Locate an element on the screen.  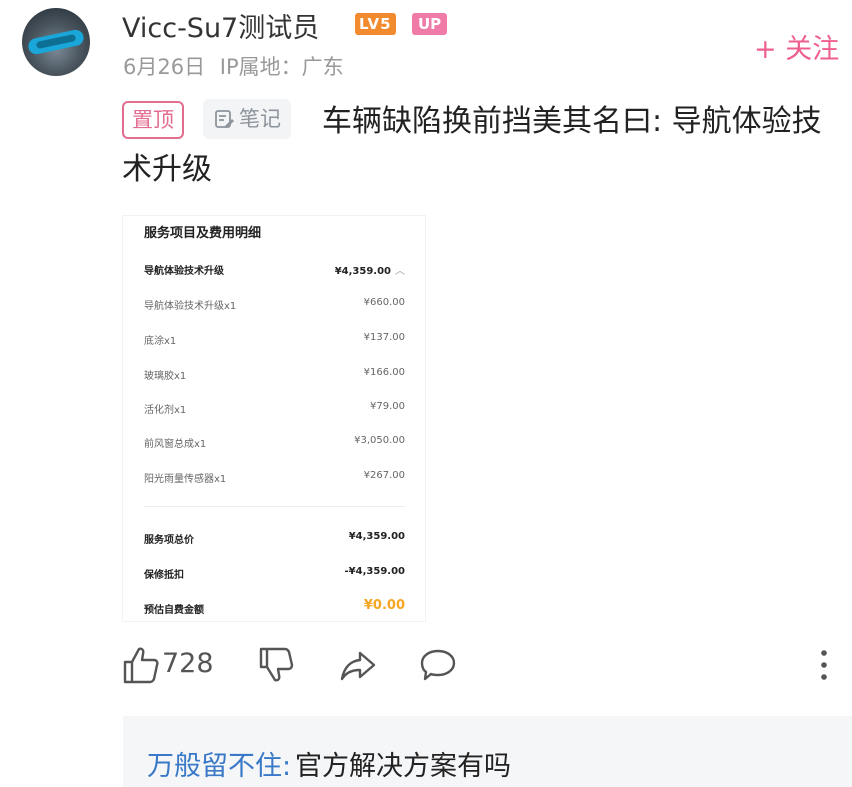
avatar is located at coordinates (56, 42).